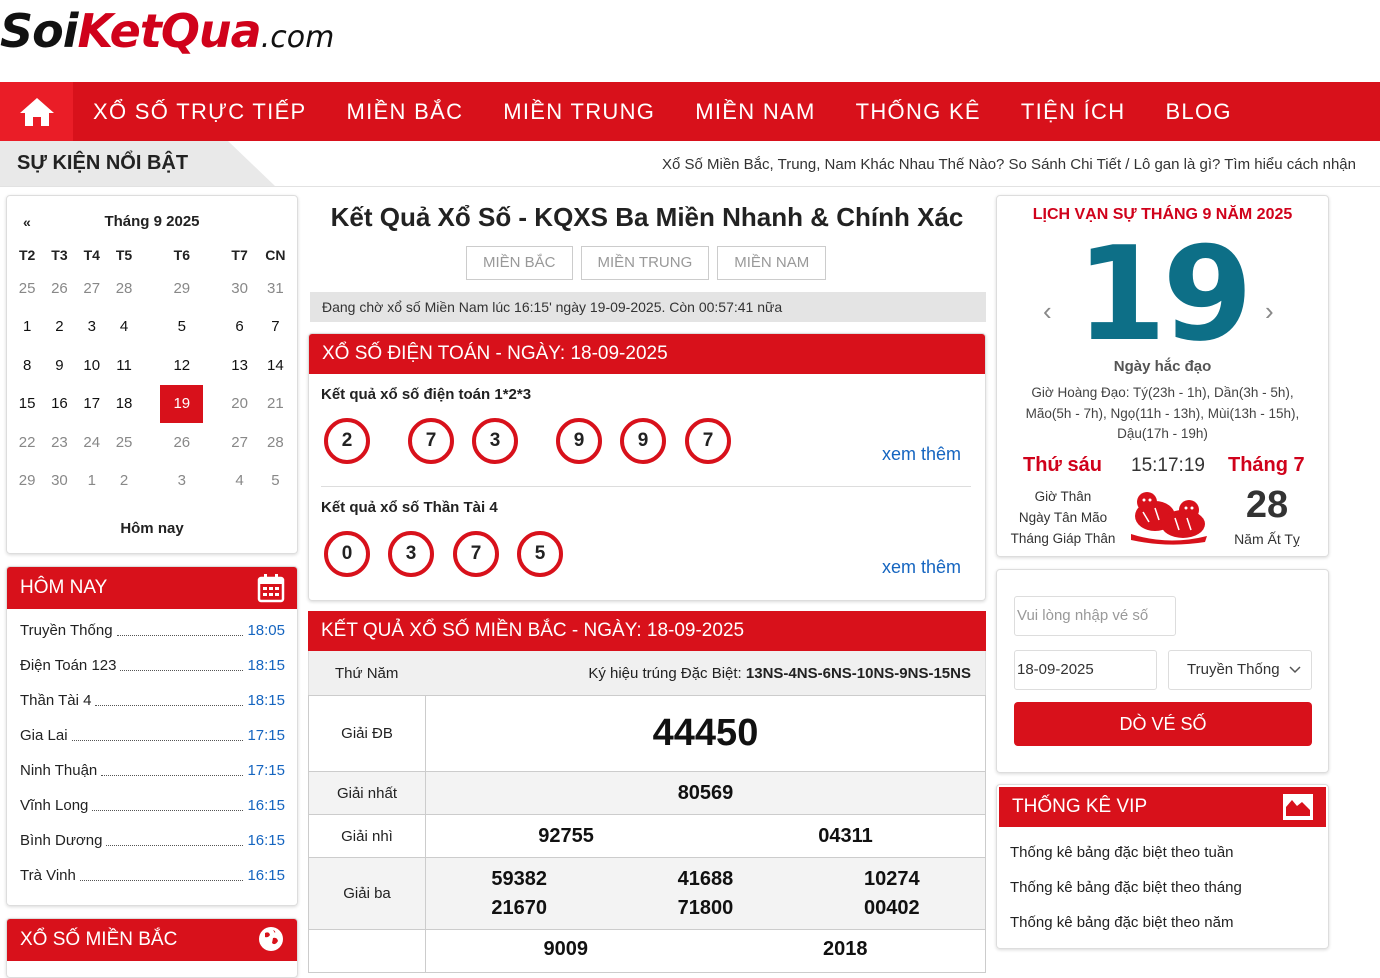  I want to click on event-label: SỰ KIỆN NỔI BẬT, so click(137, 163).